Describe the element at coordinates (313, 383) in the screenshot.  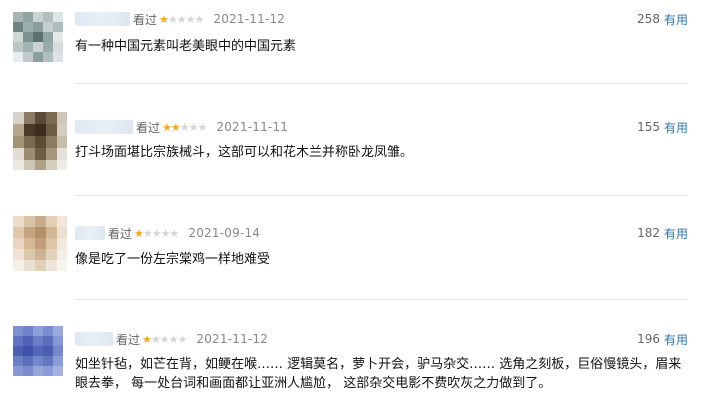
I see `review-content-line: 眼去拳， 每一处台词和画面都让亚洲人尴尬， 这部杂交电影不费吹灰之力做到了。` at that location.